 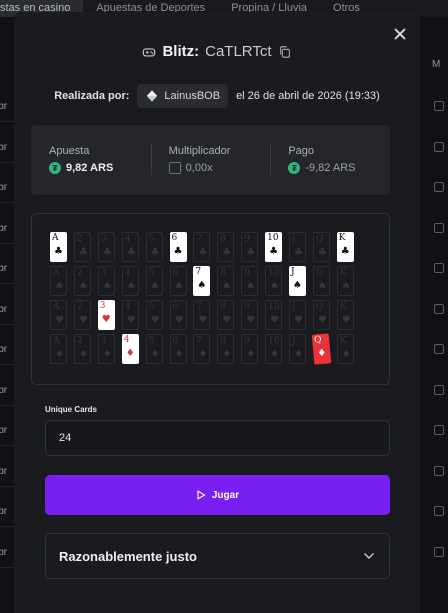 I want to click on modal-title: Blitz: CaTLRTct, so click(x=217, y=51).